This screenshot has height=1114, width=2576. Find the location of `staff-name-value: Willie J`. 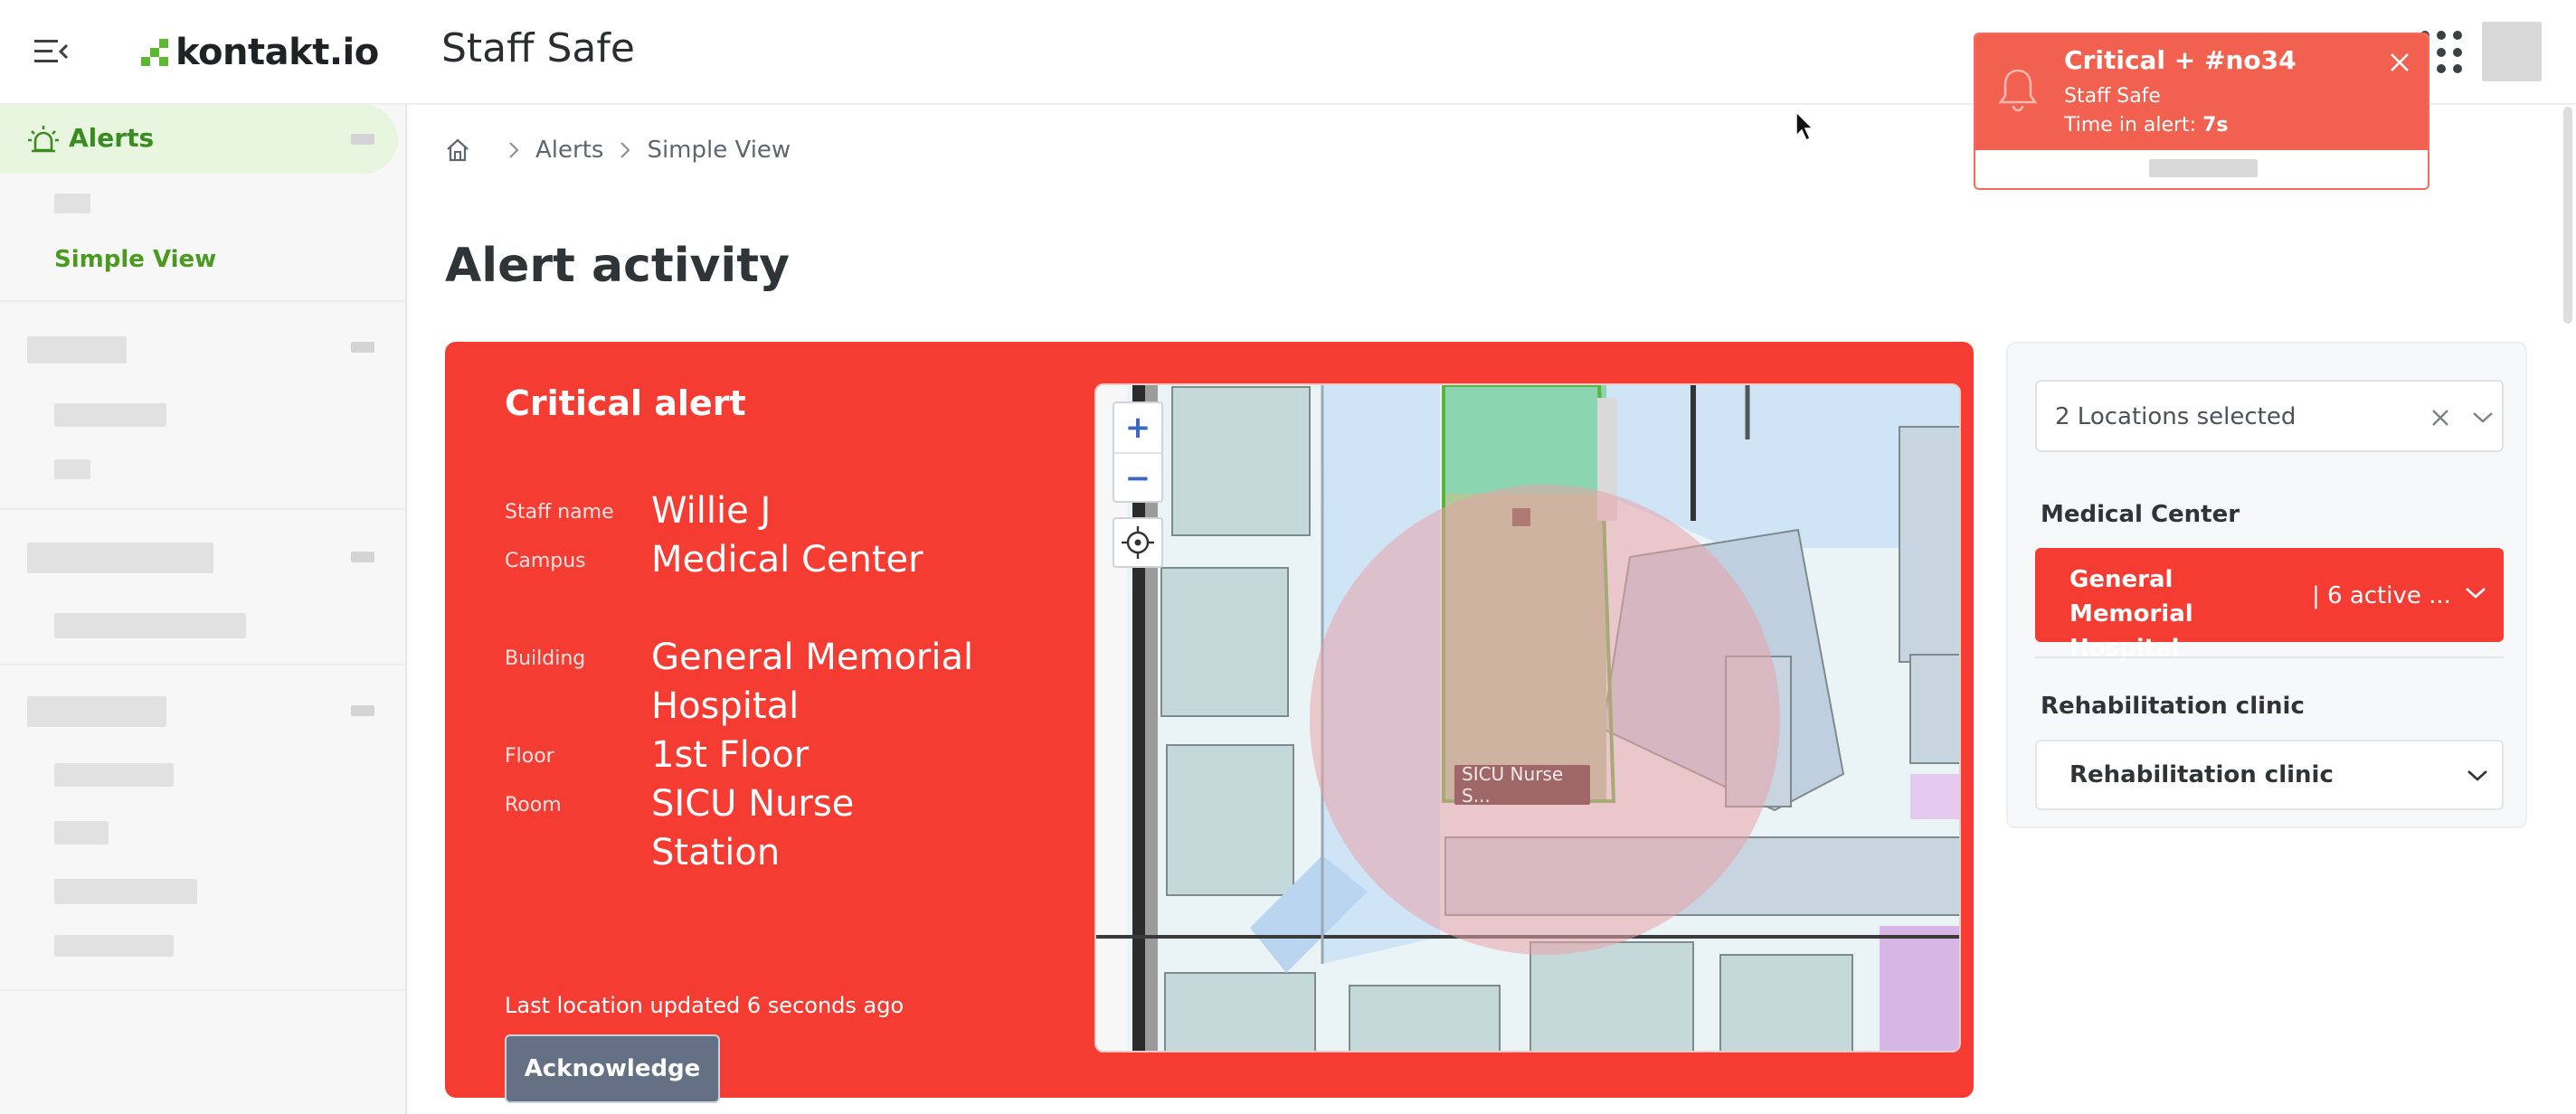

staff-name-value: Willie J is located at coordinates (711, 511).